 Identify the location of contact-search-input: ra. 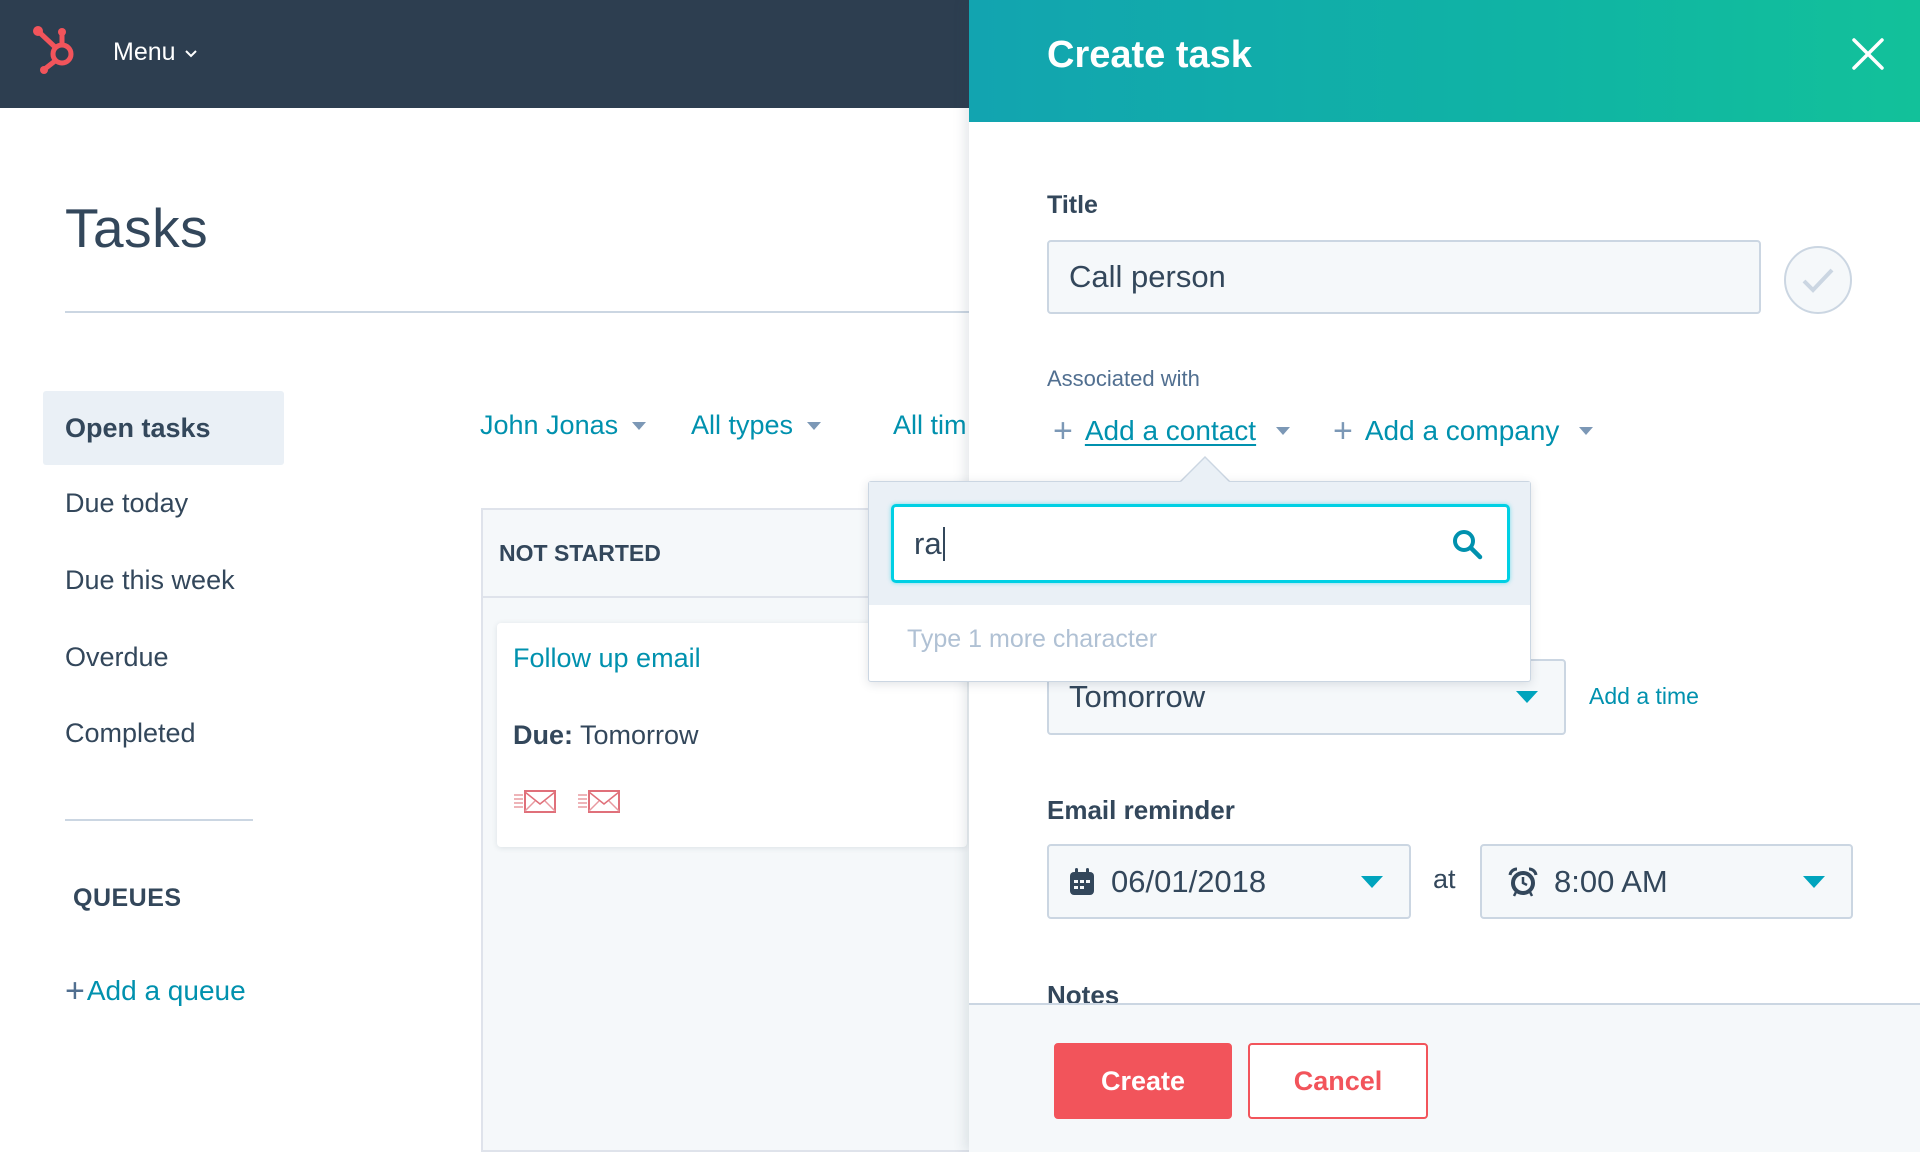
(1200, 543).